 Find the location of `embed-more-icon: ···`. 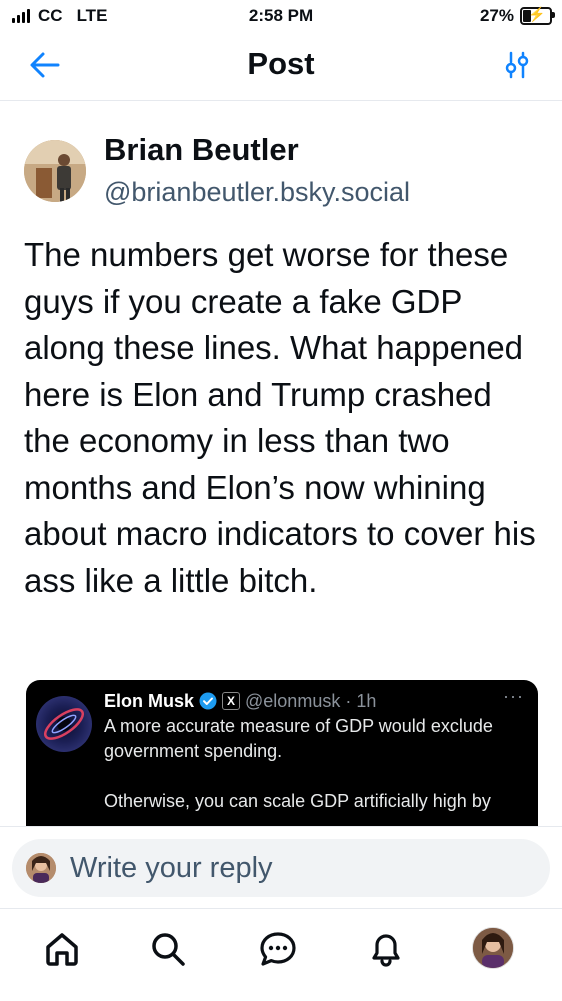

embed-more-icon: ··· is located at coordinates (513, 696).